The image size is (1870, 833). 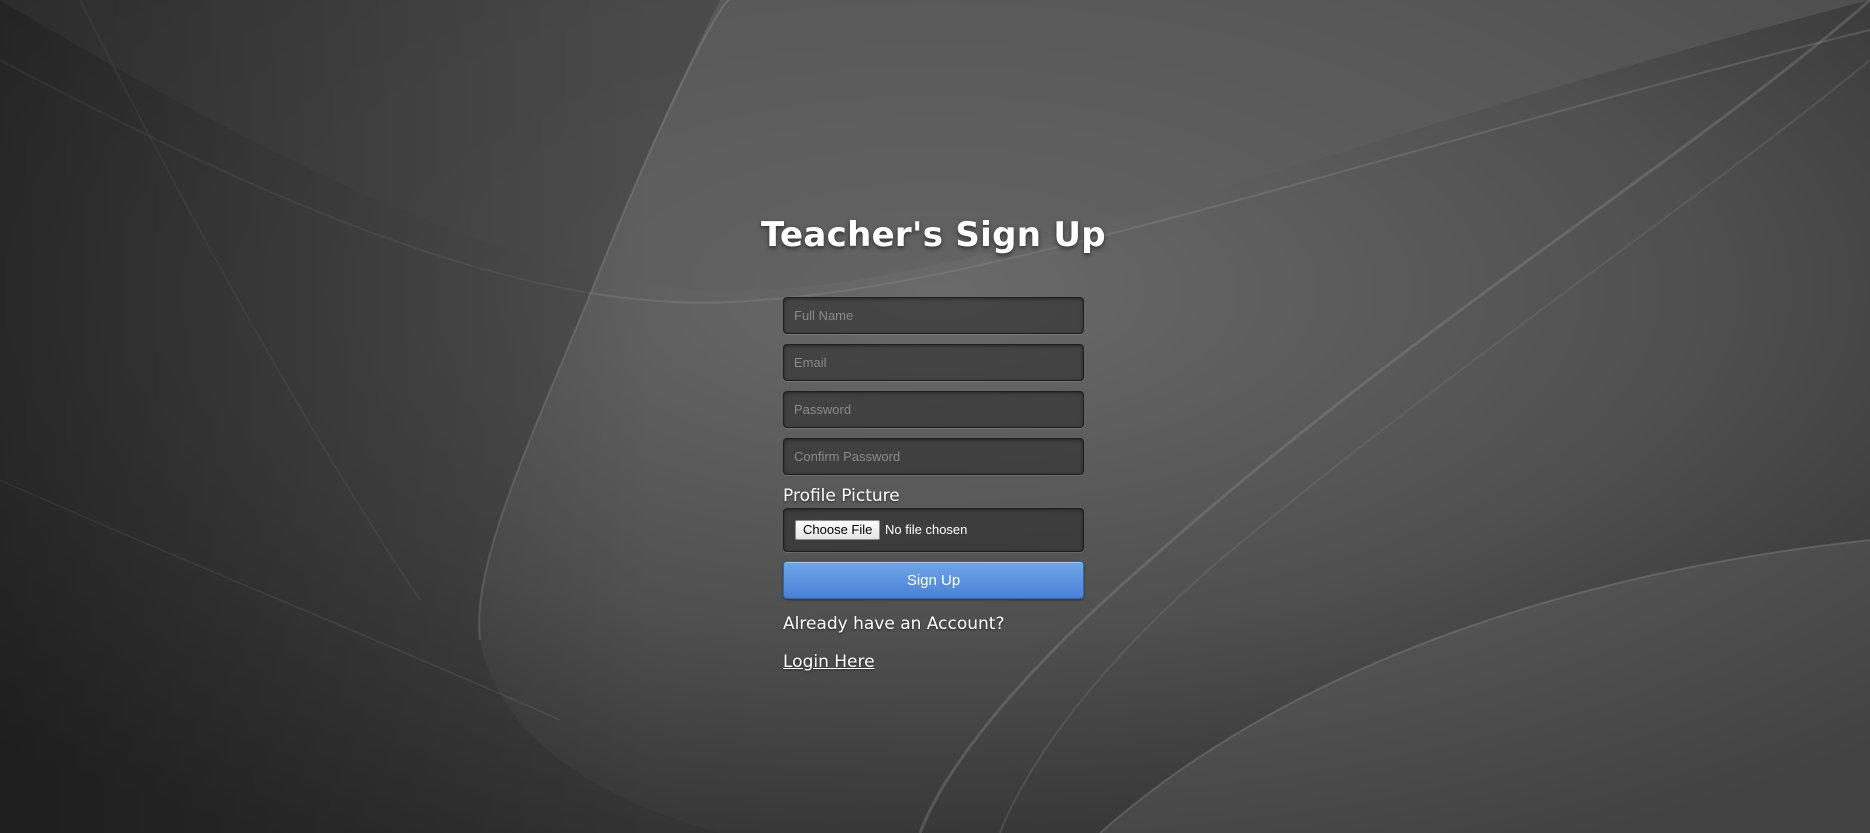 I want to click on full-name-input, so click(x=933, y=315).